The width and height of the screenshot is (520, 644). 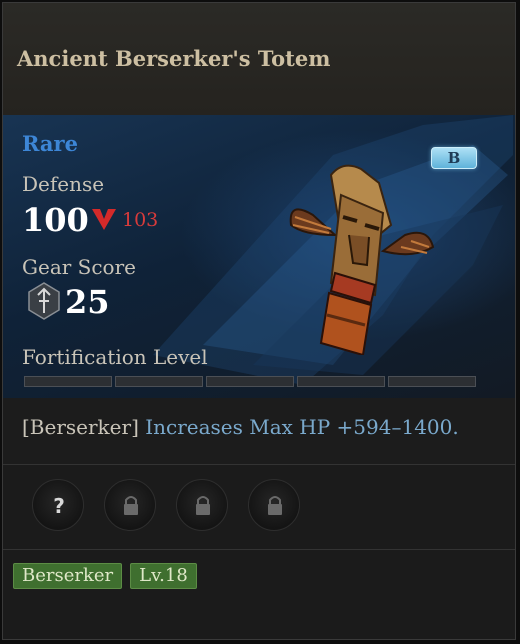 What do you see at coordinates (44, 301) in the screenshot?
I see `gear-score-icon` at bounding box center [44, 301].